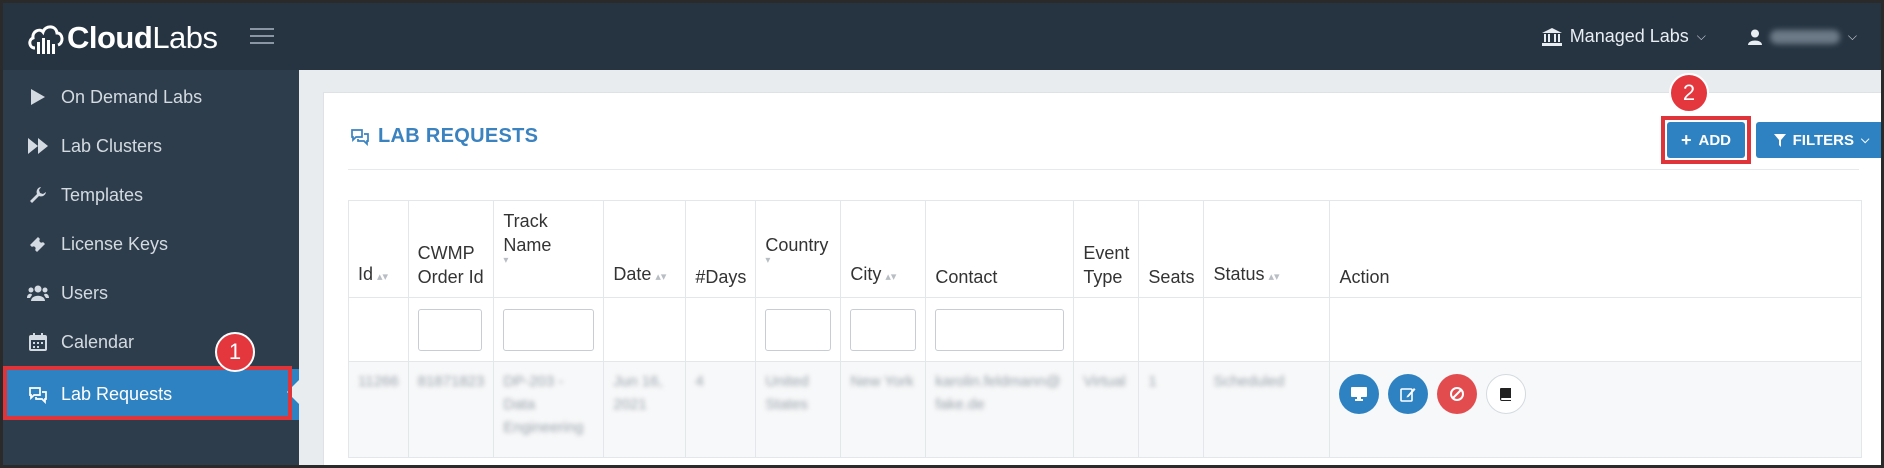  Describe the element at coordinates (645, 249) in the screenshot. I see `col-header-date: Date ▴▾` at that location.